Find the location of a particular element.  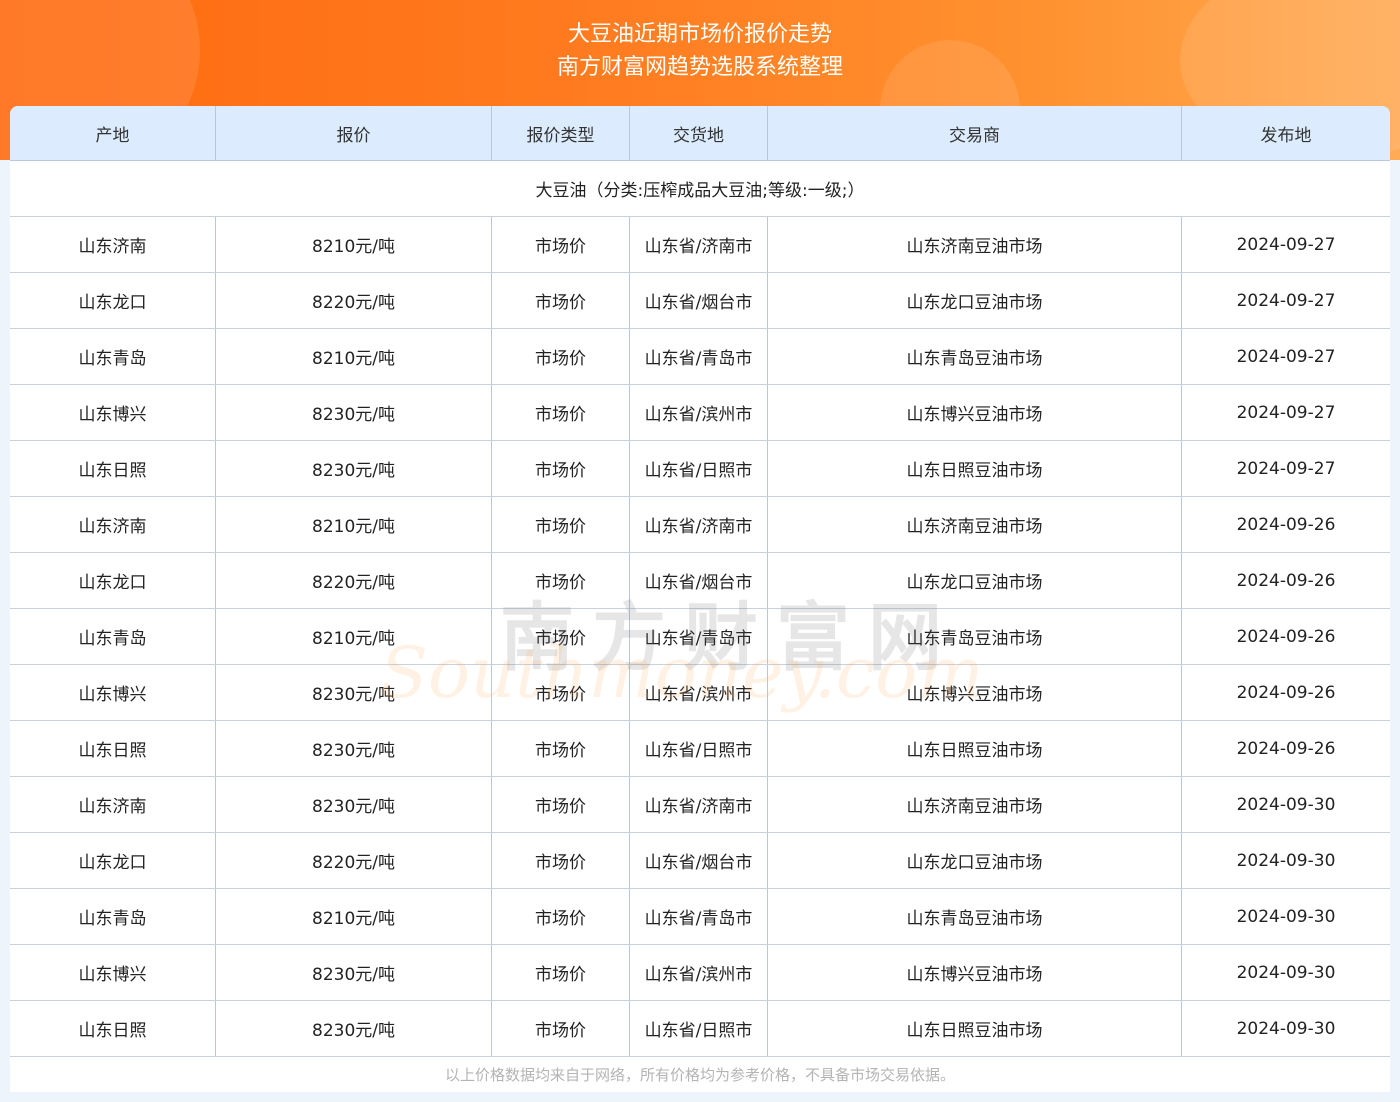

table-row: 山东青岛 8210元/吨 市场价 山东省/青岛市 山东青岛豆油市场 2024-09-26 is located at coordinates (700, 637).